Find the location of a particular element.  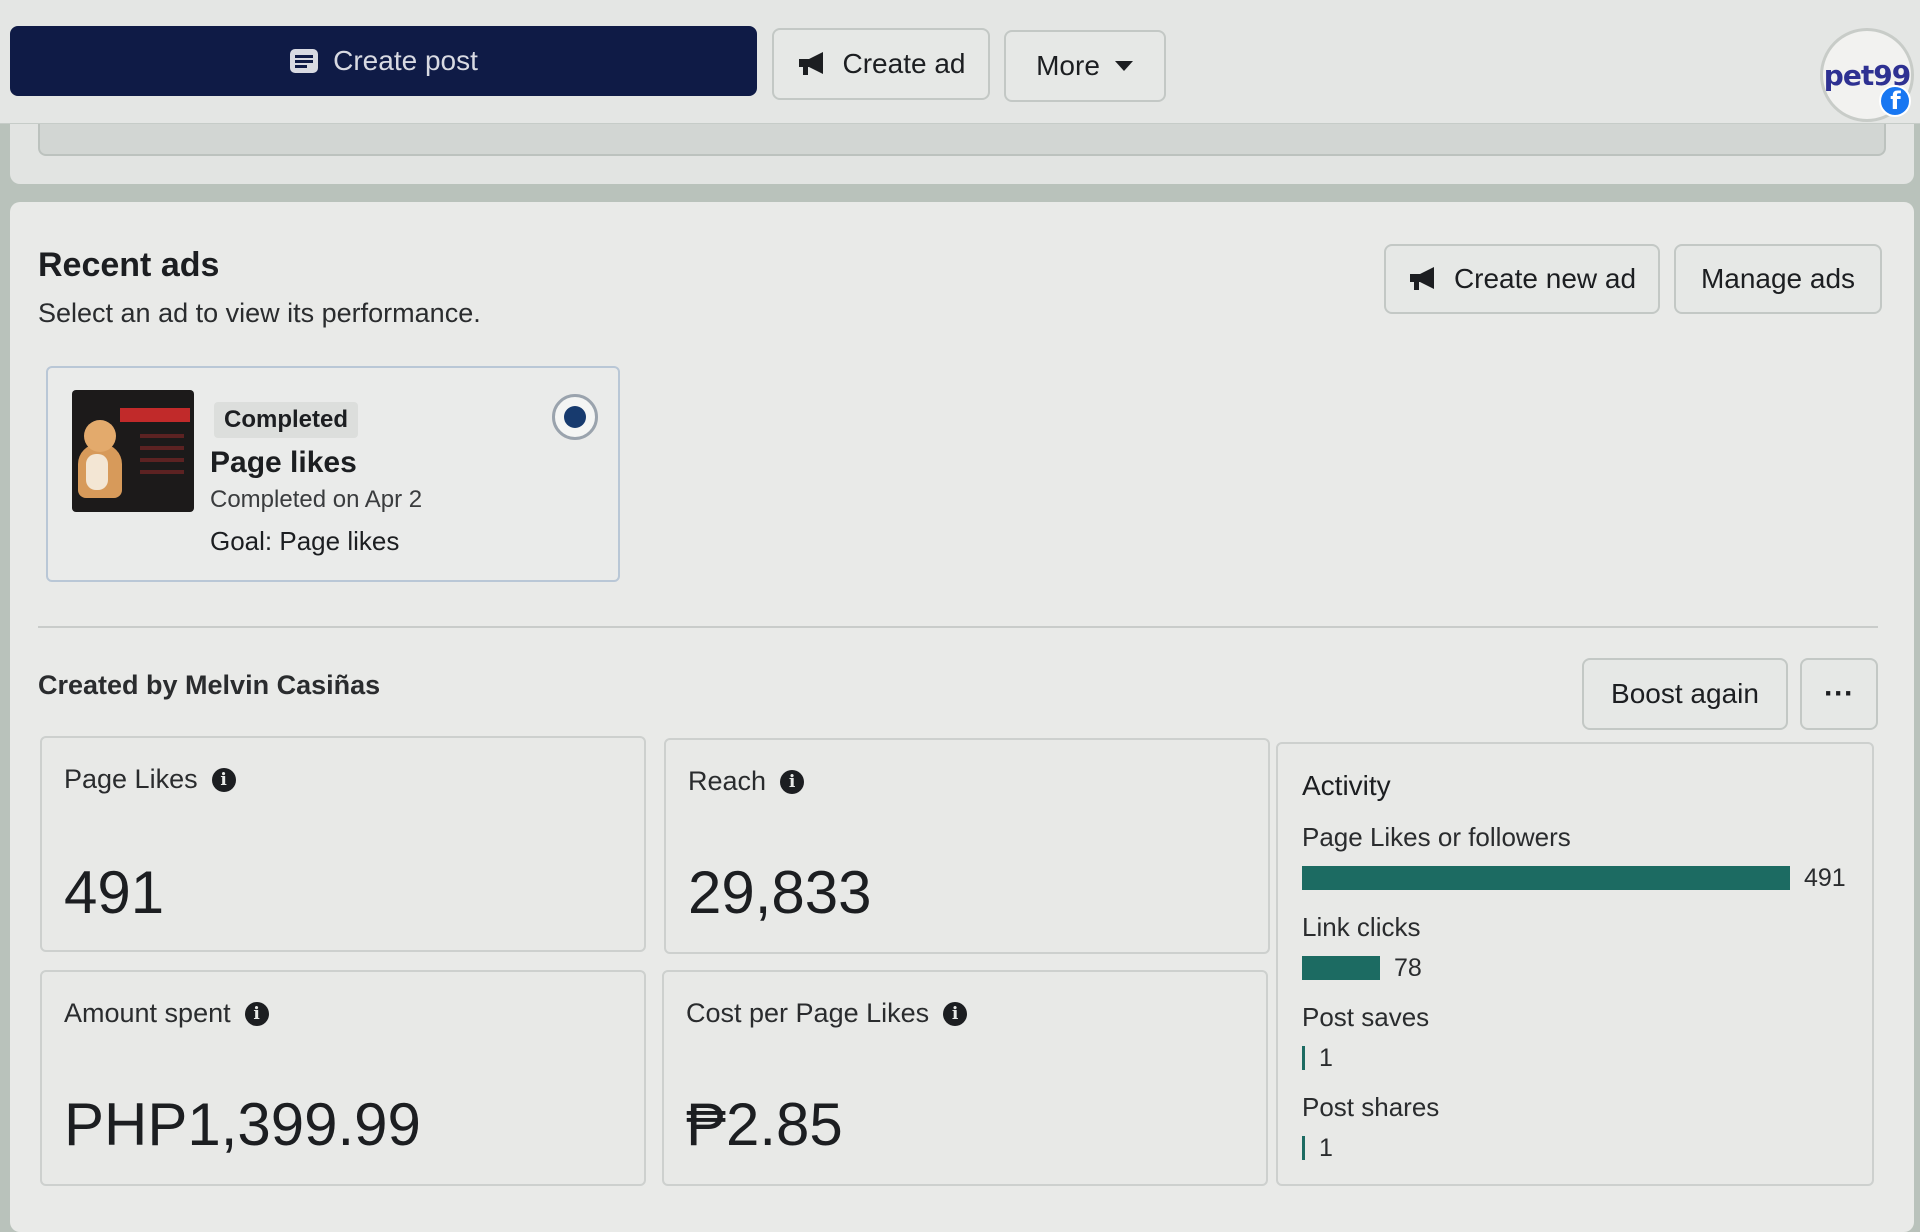

activity-row: Link clicks 78 is located at coordinates (1582, 947).